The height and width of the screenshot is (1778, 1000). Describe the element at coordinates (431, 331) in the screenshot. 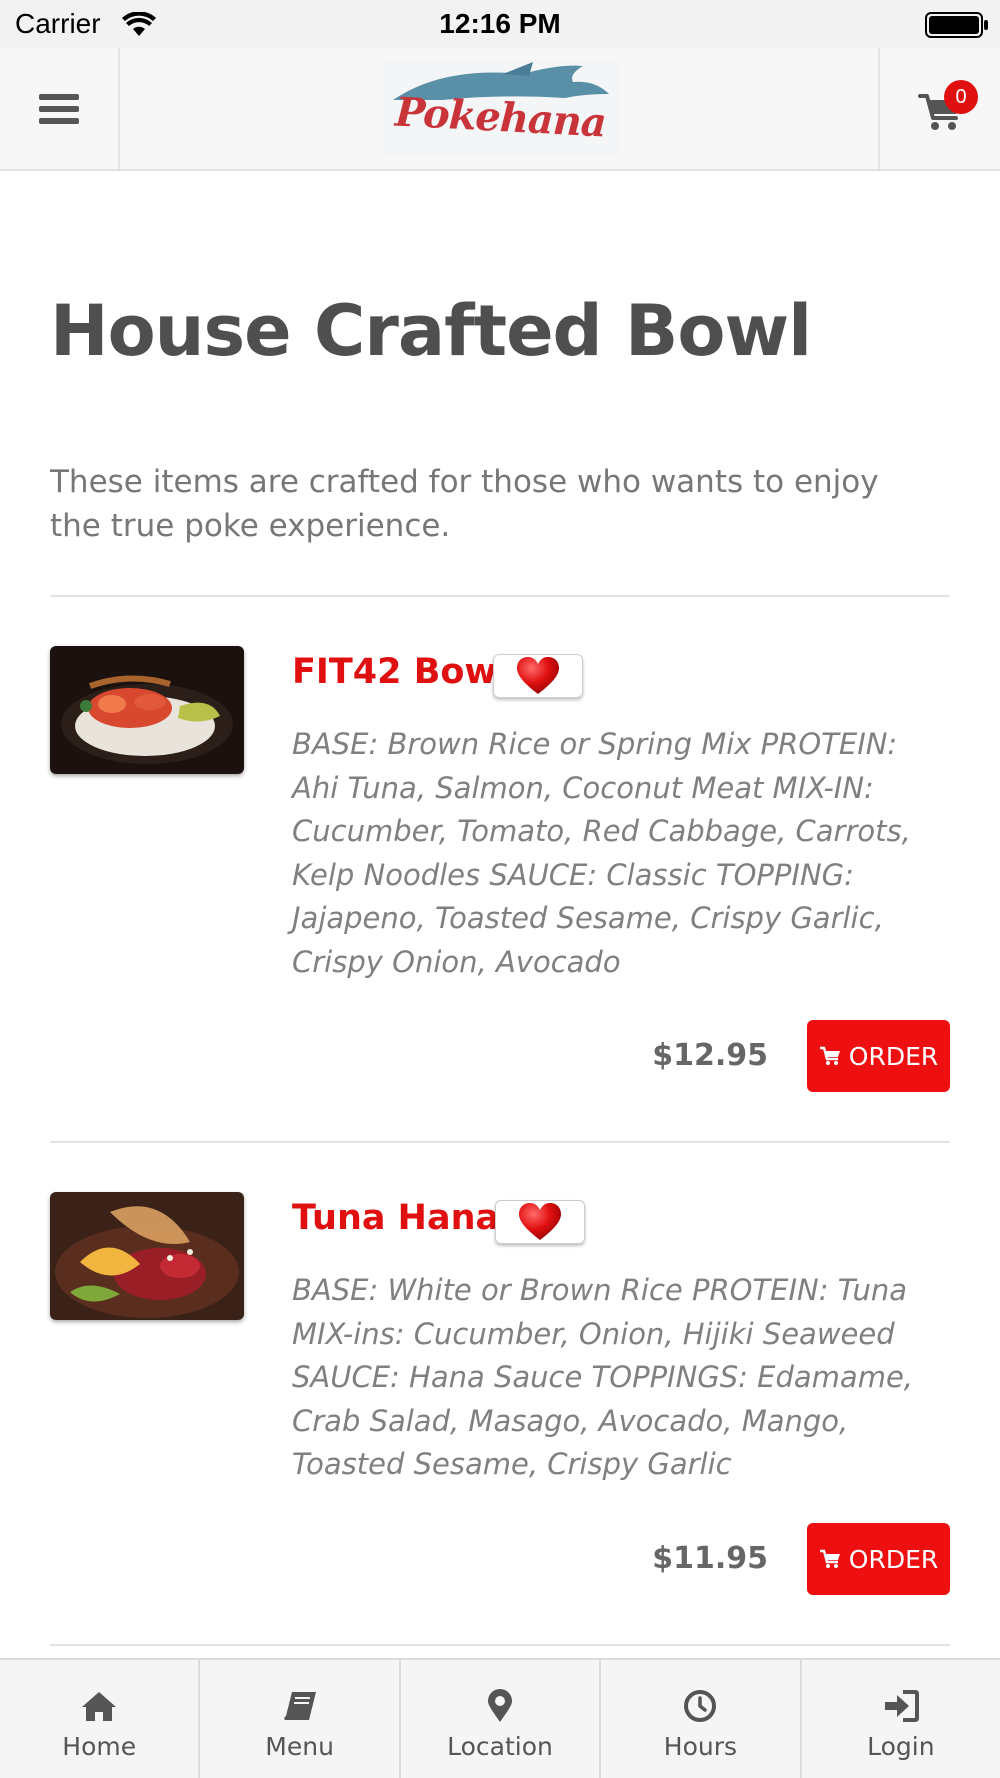

I see `page-title: House Crafted Bowl` at that location.